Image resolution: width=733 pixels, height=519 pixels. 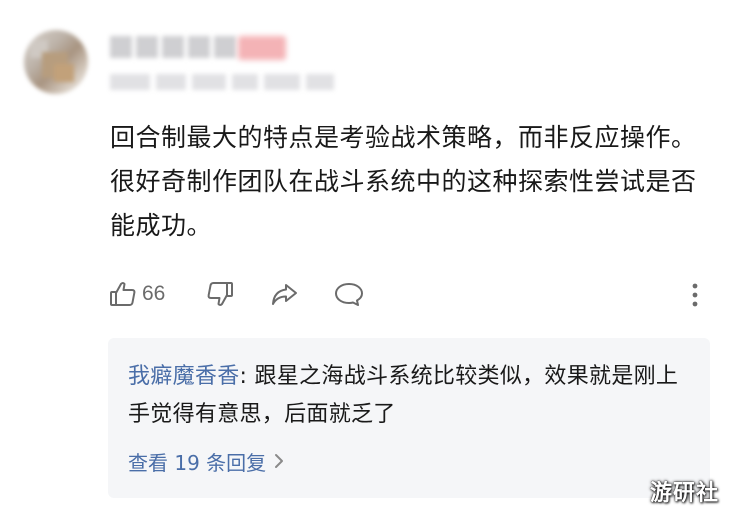 I want to click on reply-button, so click(x=349, y=294).